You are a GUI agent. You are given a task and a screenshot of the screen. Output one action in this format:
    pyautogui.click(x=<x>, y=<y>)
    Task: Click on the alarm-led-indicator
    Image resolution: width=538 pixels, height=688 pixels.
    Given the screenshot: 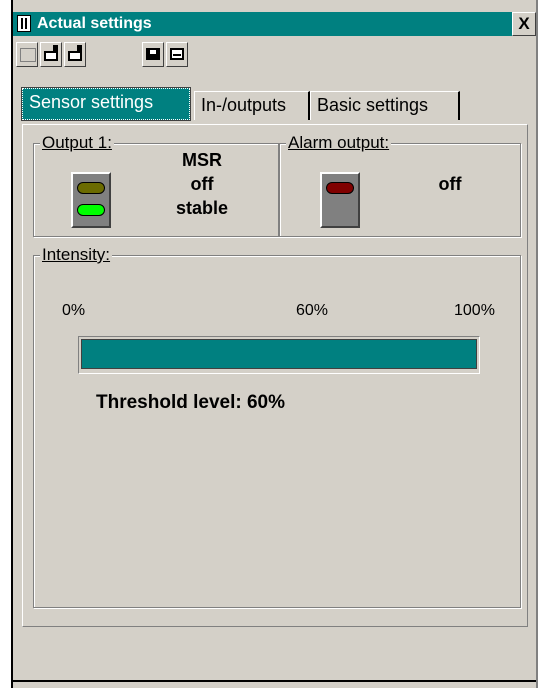 What is the action you would take?
    pyautogui.click(x=340, y=200)
    